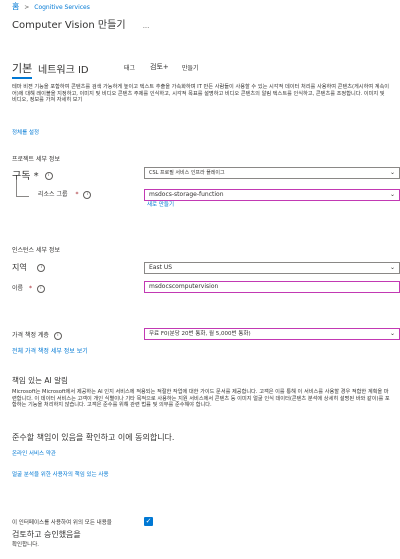 This screenshot has width=400, height=559. Describe the element at coordinates (272, 173) in the screenshot. I see `subscription-select: CSL 프로필 서비스 인프라 플레이그 ⌄` at that location.